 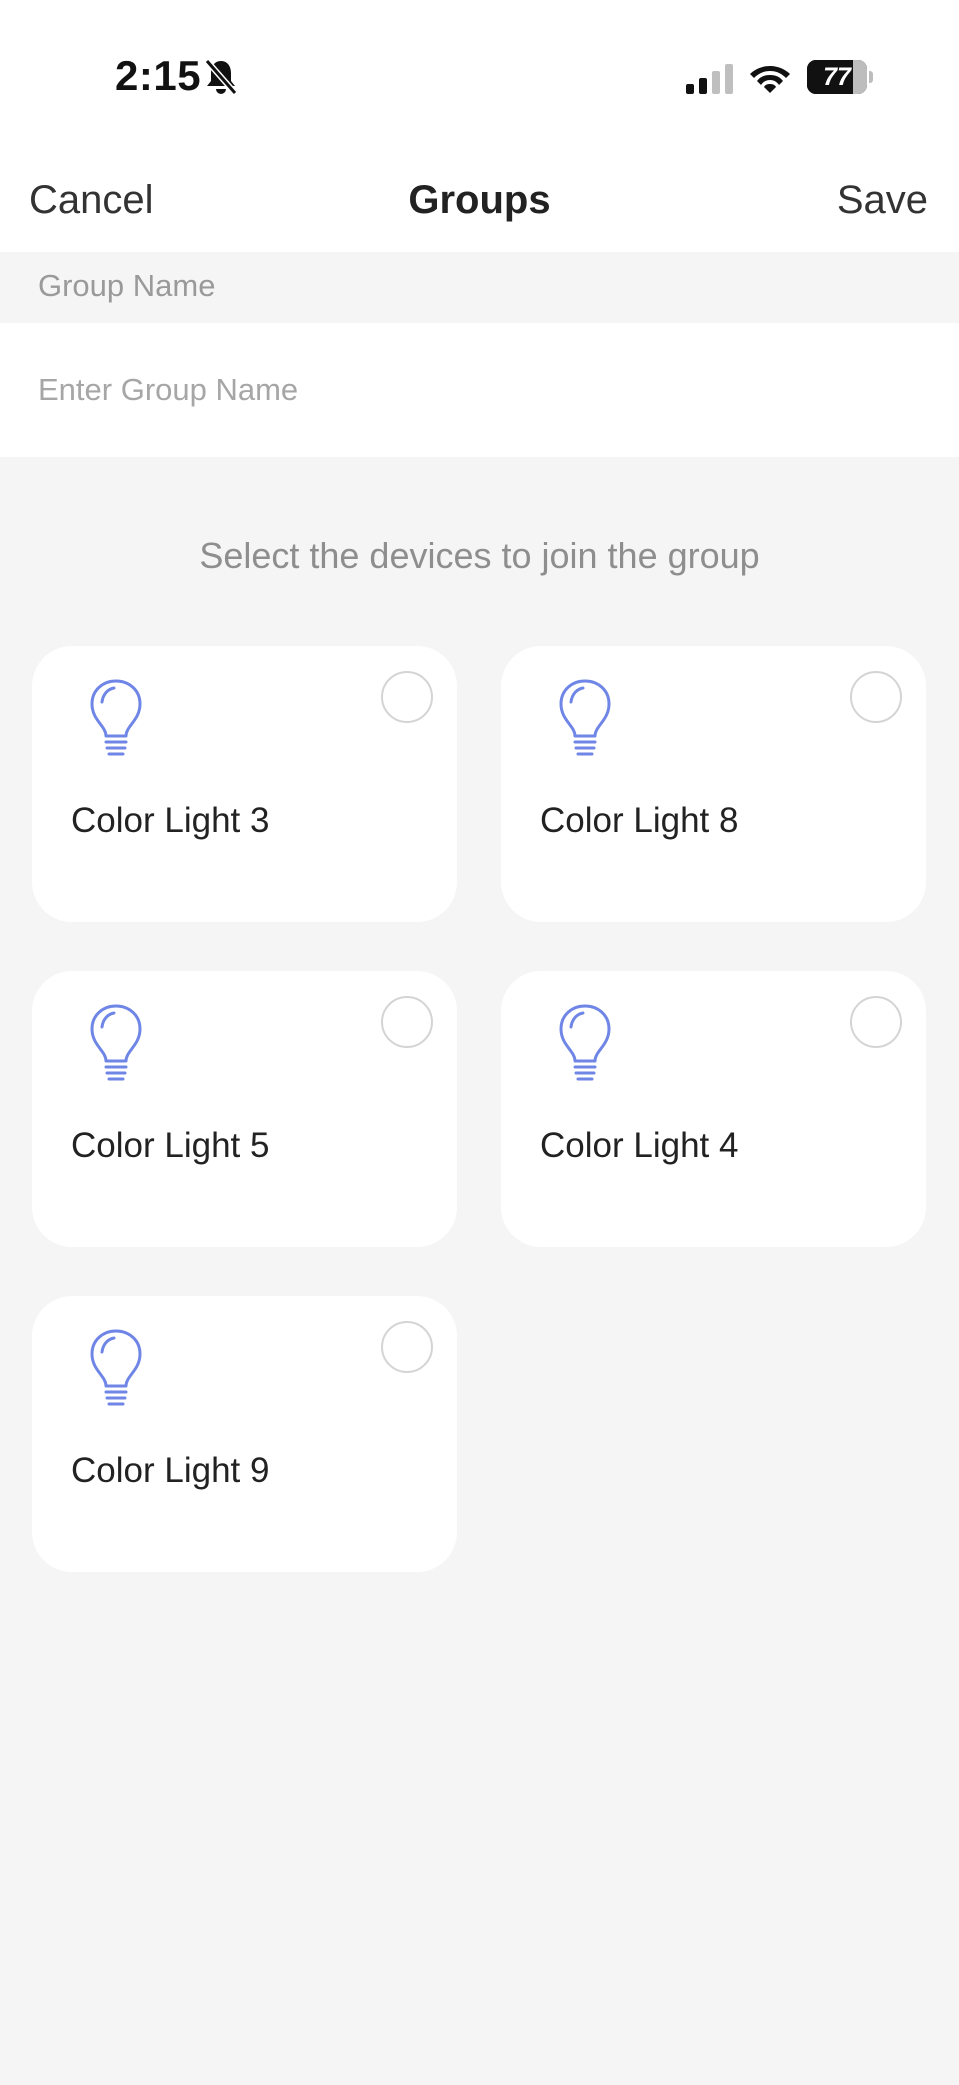 What do you see at coordinates (158, 75) in the screenshot?
I see `status-time: 2:15` at bounding box center [158, 75].